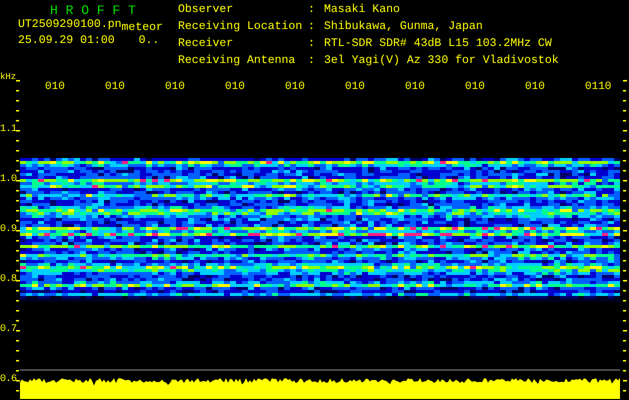  I want to click on axis-unit: kHz, so click(8, 77).